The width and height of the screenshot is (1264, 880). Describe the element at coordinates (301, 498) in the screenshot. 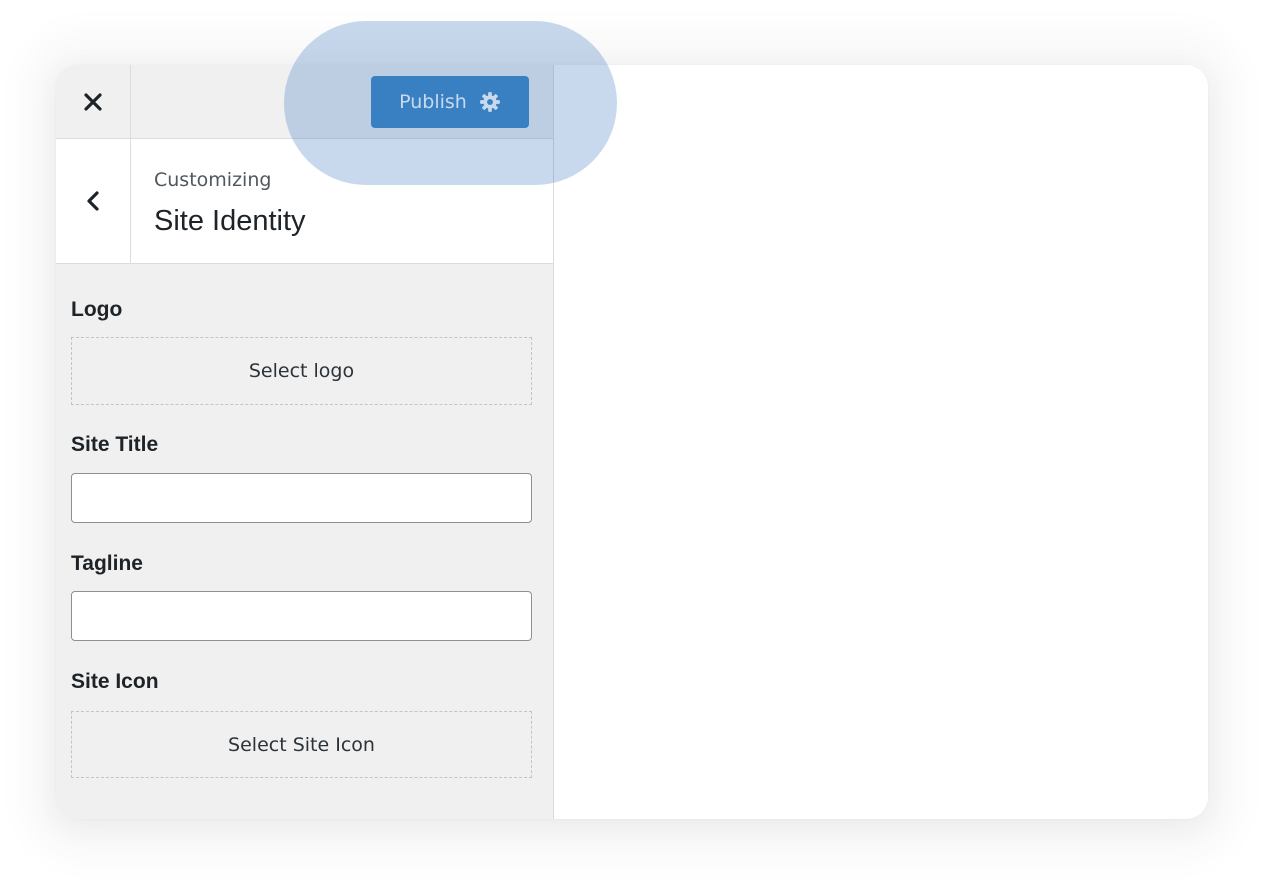

I see `site-title-input` at that location.